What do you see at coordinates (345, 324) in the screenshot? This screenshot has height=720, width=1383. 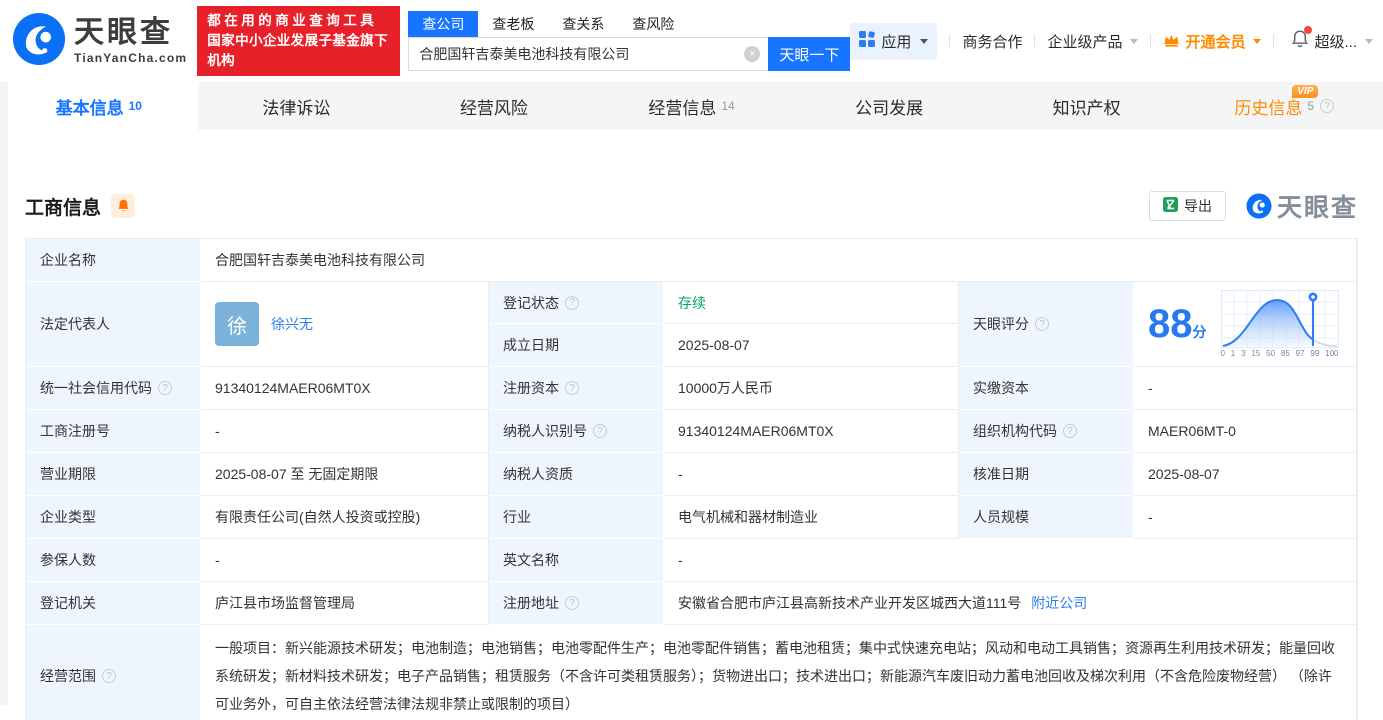 I see `field-value-legal-rep: 徐 徐兴无` at bounding box center [345, 324].